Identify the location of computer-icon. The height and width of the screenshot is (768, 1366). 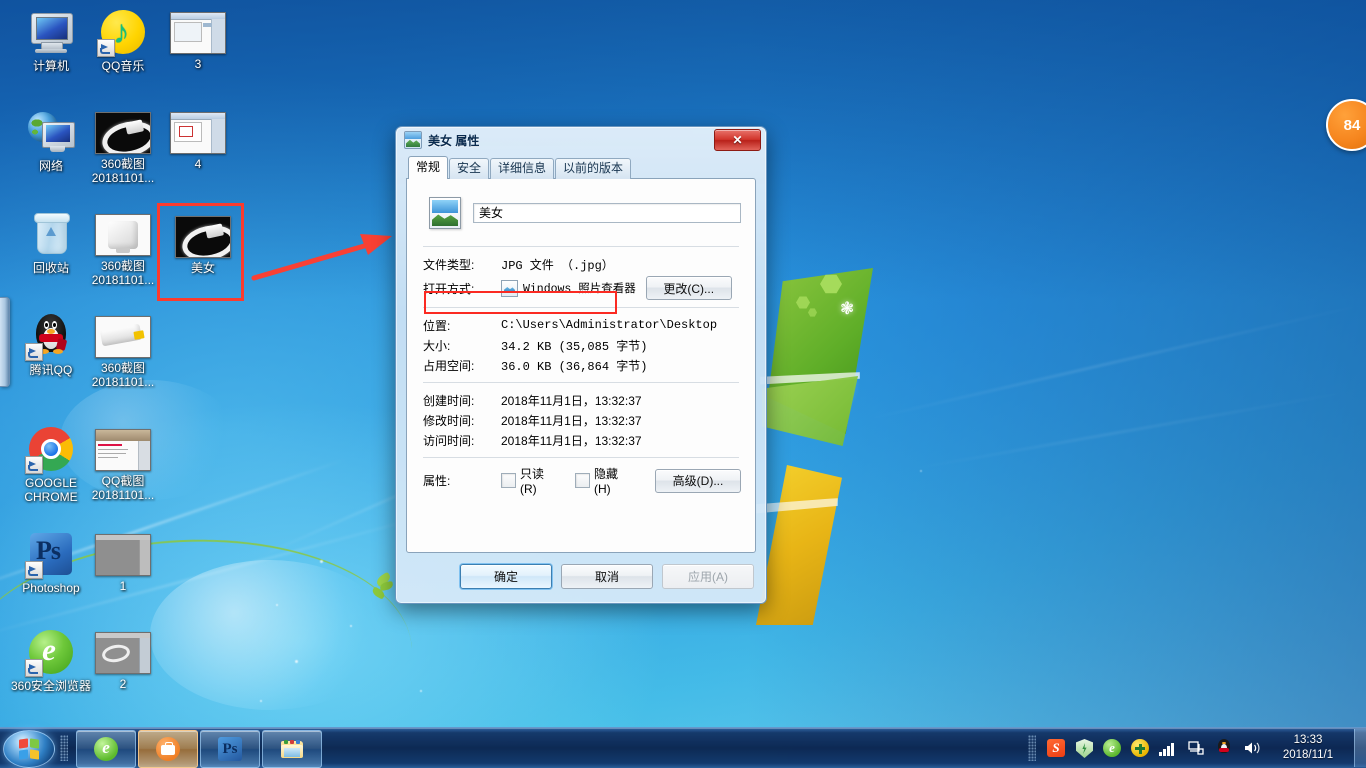
(51, 32).